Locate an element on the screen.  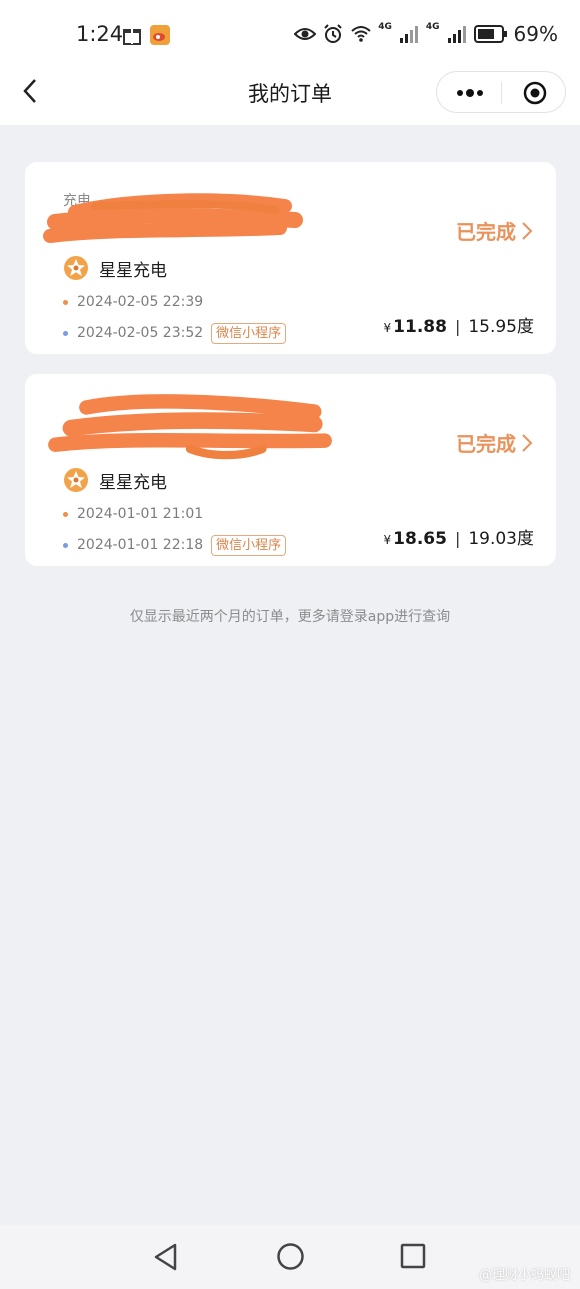
network-2-label: 4G is located at coordinates (432, 27).